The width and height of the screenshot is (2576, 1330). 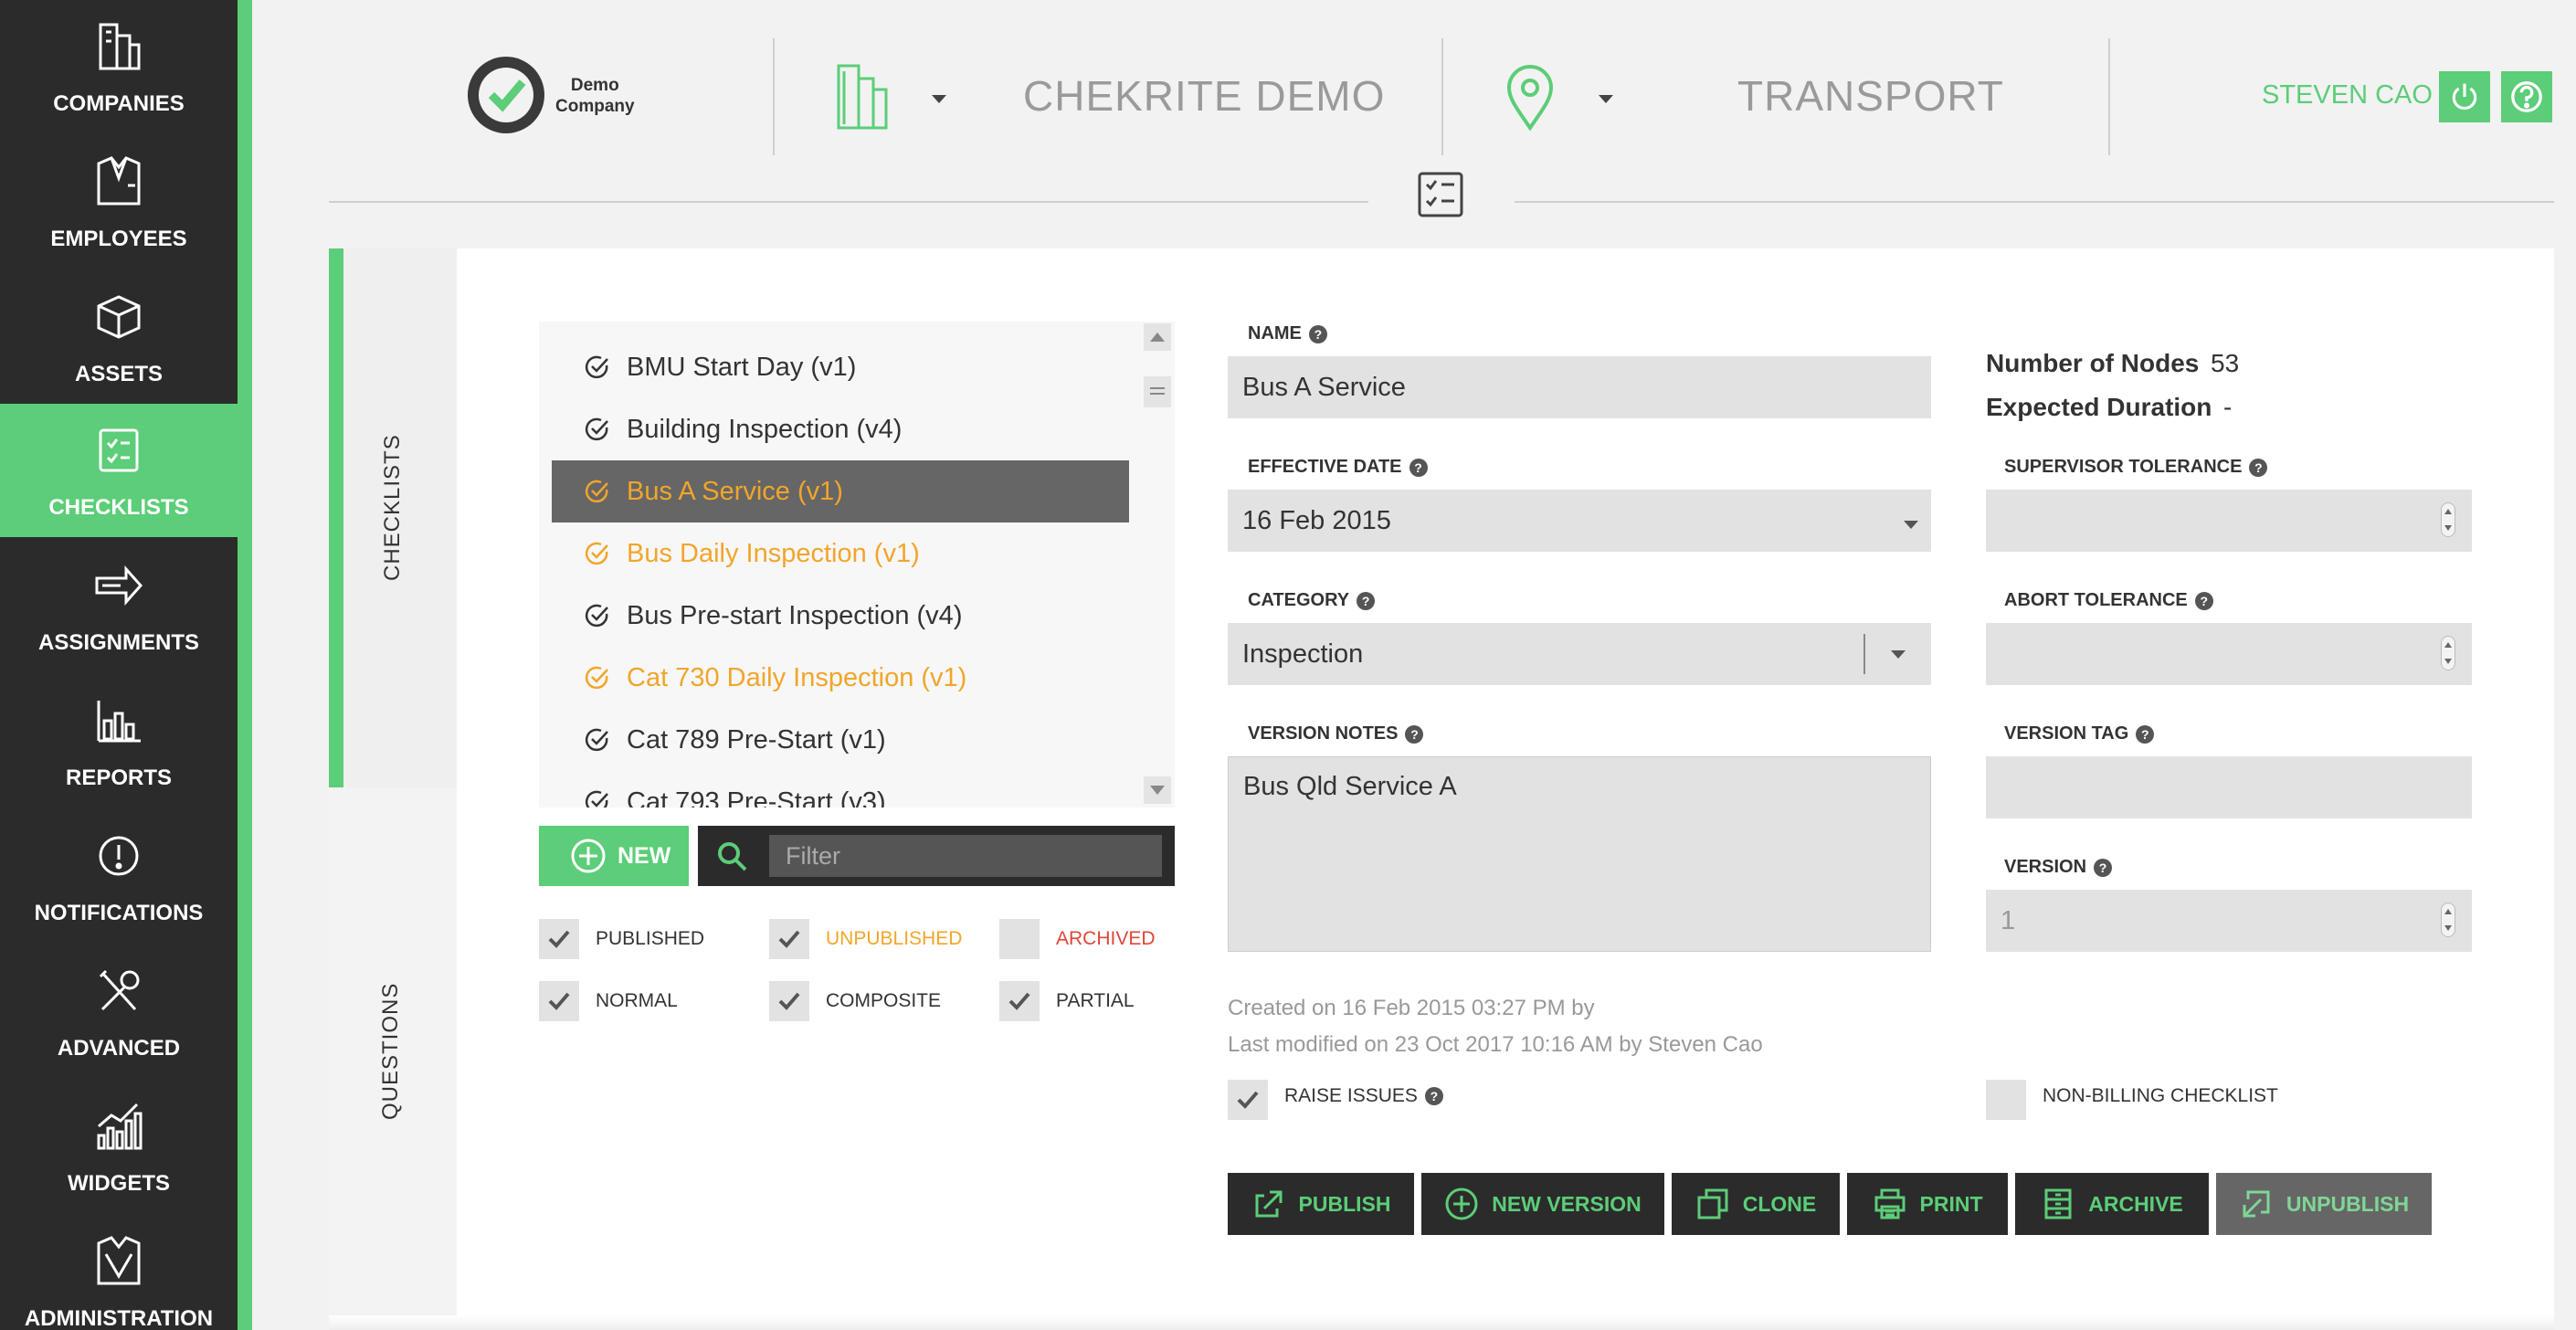 I want to click on sidebar-item-widgets: WIDGETS, so click(x=119, y=1146).